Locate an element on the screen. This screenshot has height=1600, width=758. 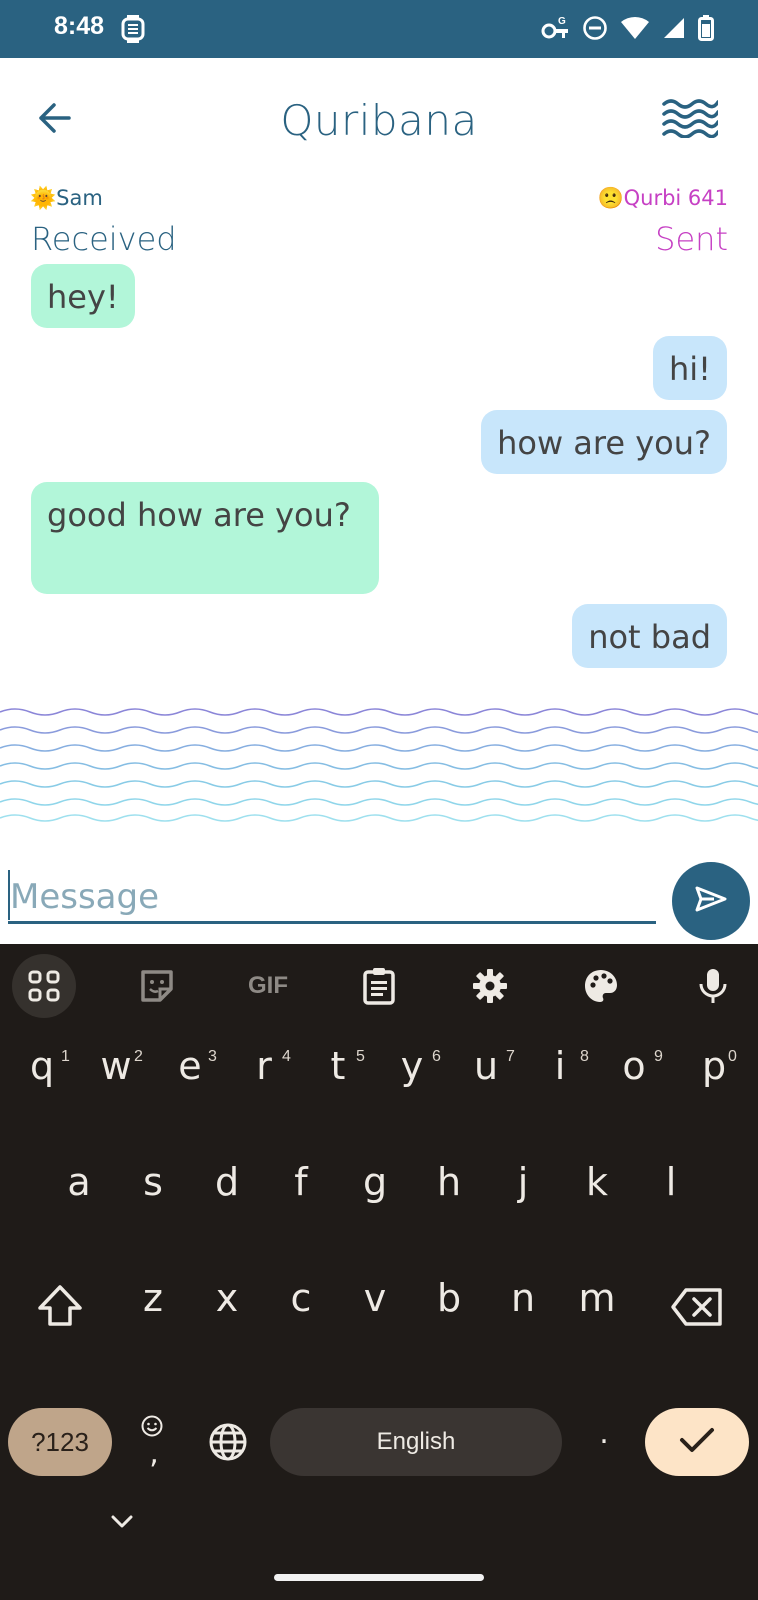
app-bar: Quribana is located at coordinates (379, 118).